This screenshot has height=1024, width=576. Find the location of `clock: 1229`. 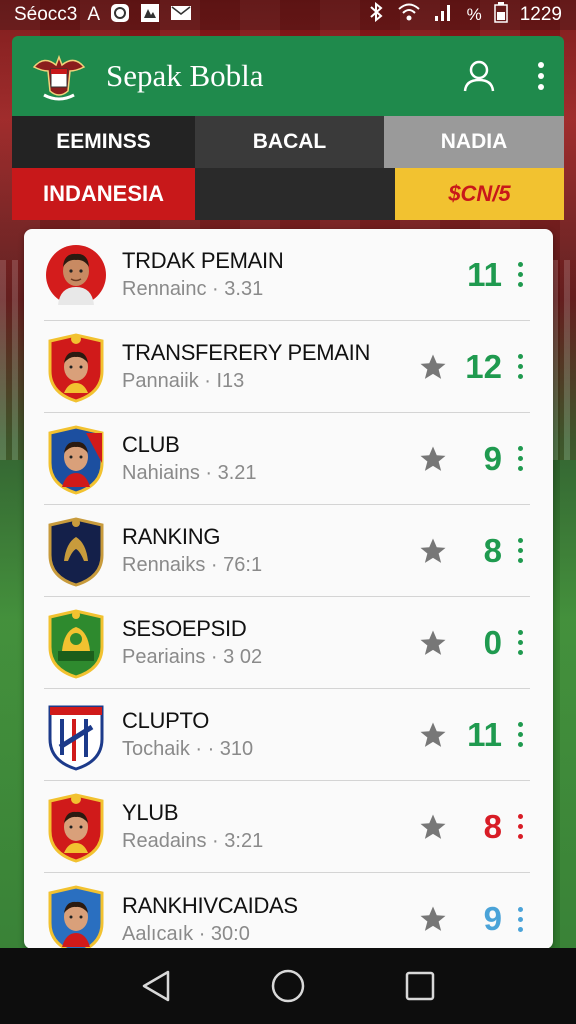

clock: 1229 is located at coordinates (540, 14).